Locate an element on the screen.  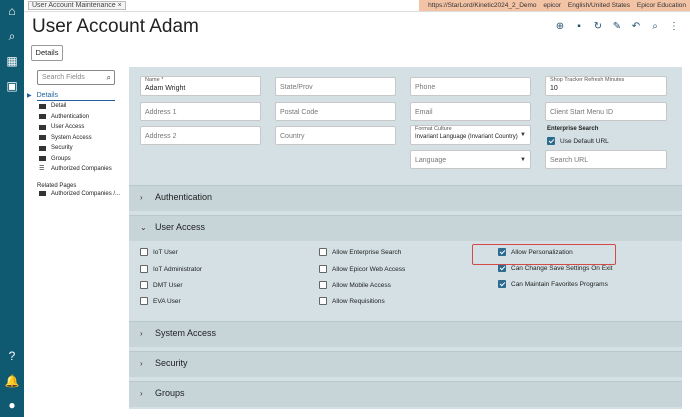
section-security: › Security is located at coordinates (405, 364).